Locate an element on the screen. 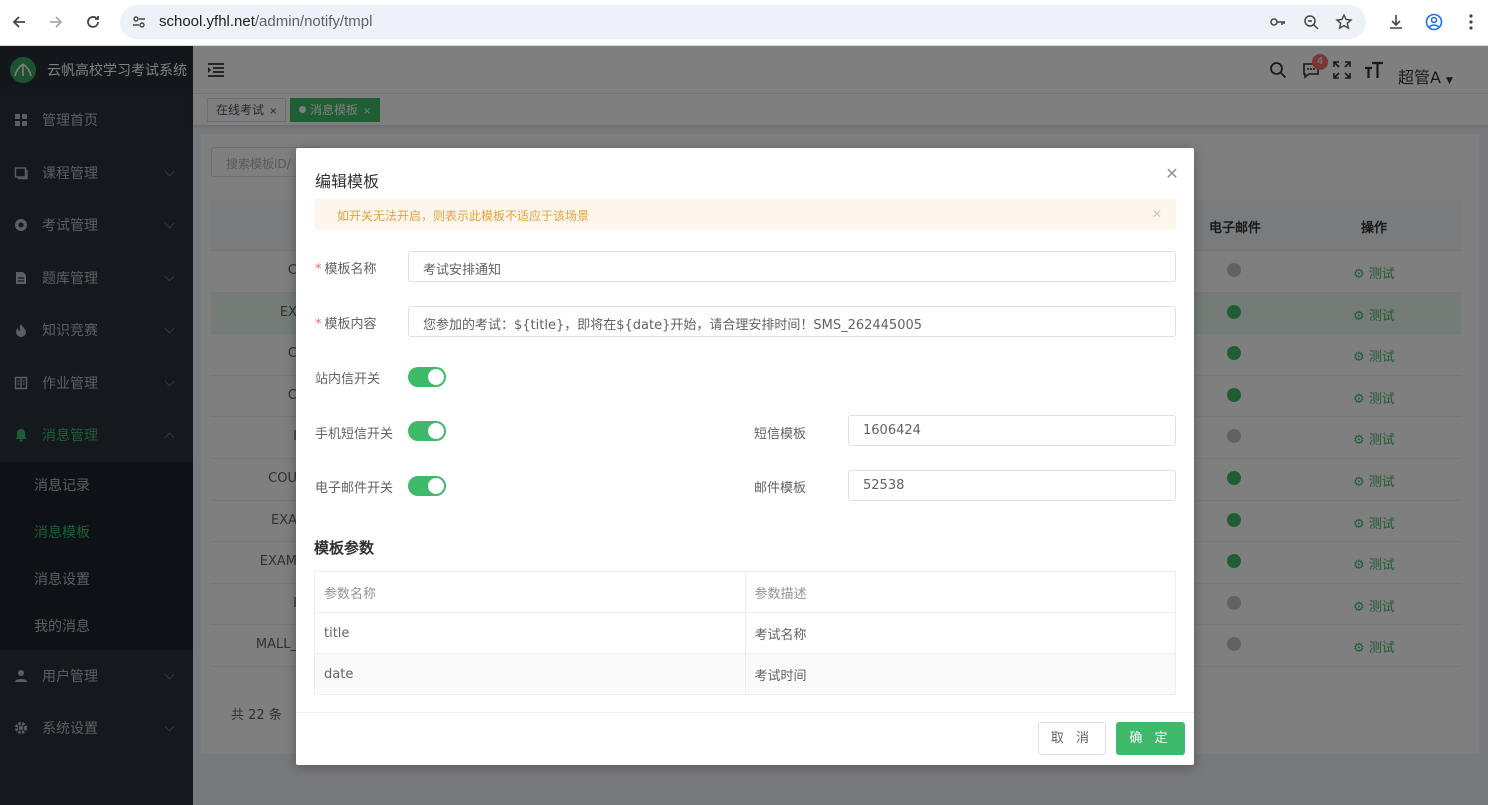 The height and width of the screenshot is (805, 1488). more-menu-icon is located at coordinates (1471, 22).